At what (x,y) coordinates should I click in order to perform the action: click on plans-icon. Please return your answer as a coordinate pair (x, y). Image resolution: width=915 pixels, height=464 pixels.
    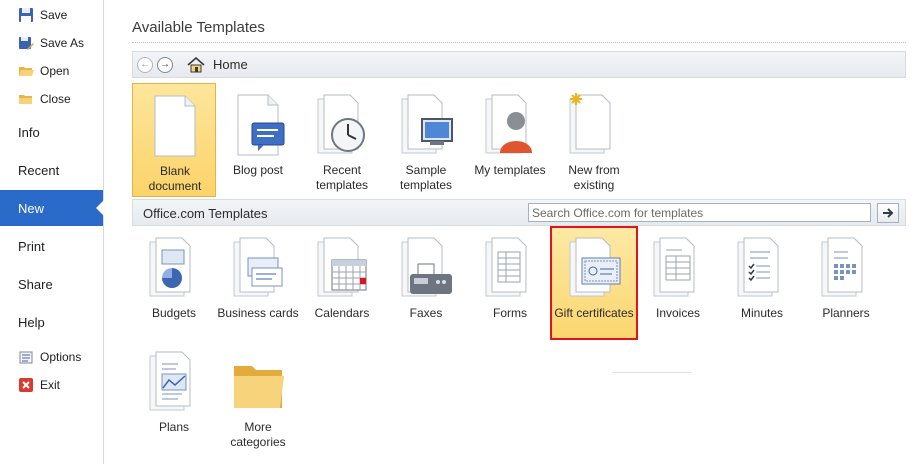
    Looking at the image, I should click on (170, 381).